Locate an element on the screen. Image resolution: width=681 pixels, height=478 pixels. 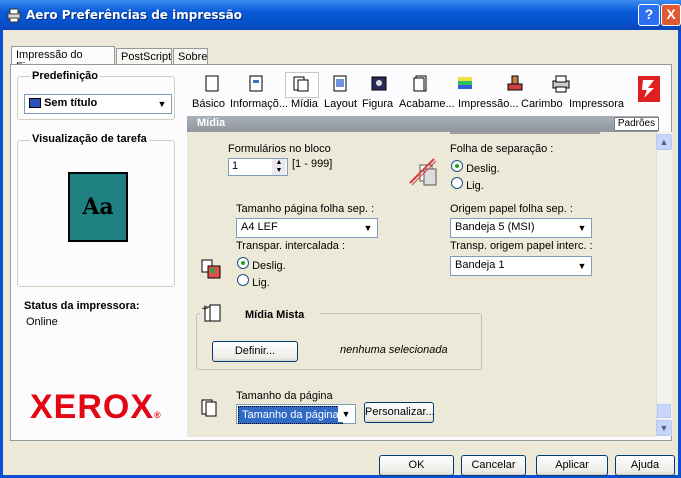
media-icon is located at coordinates (301, 84).